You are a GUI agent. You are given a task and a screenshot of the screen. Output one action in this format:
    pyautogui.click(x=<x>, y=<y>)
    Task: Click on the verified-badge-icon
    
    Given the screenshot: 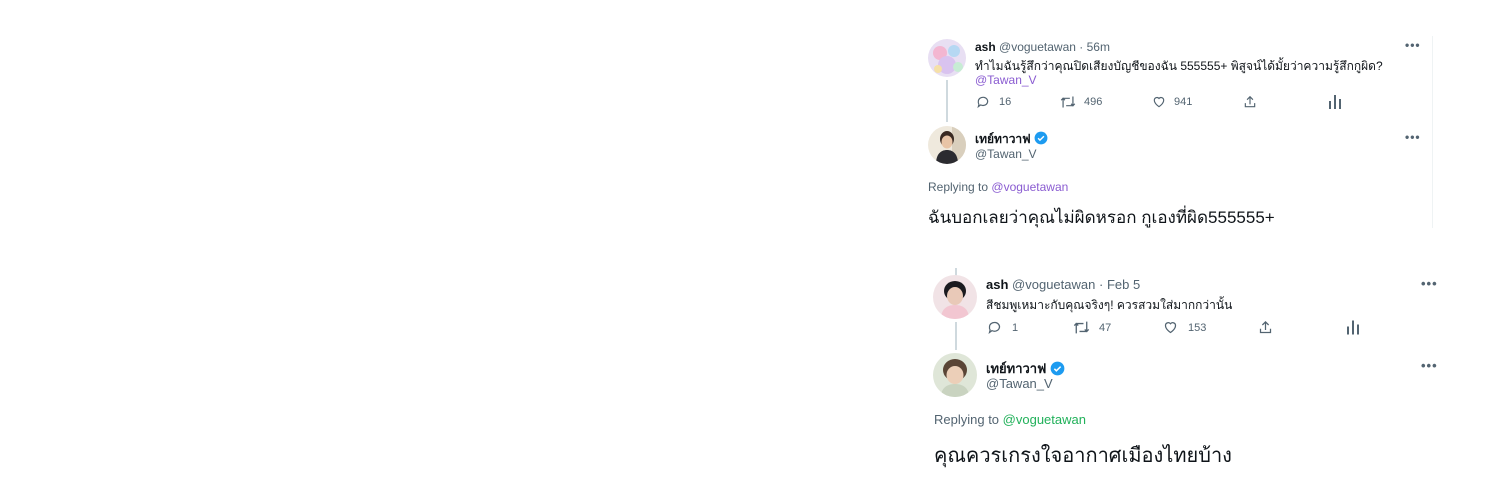 What is the action you would take?
    pyautogui.click(x=1041, y=139)
    